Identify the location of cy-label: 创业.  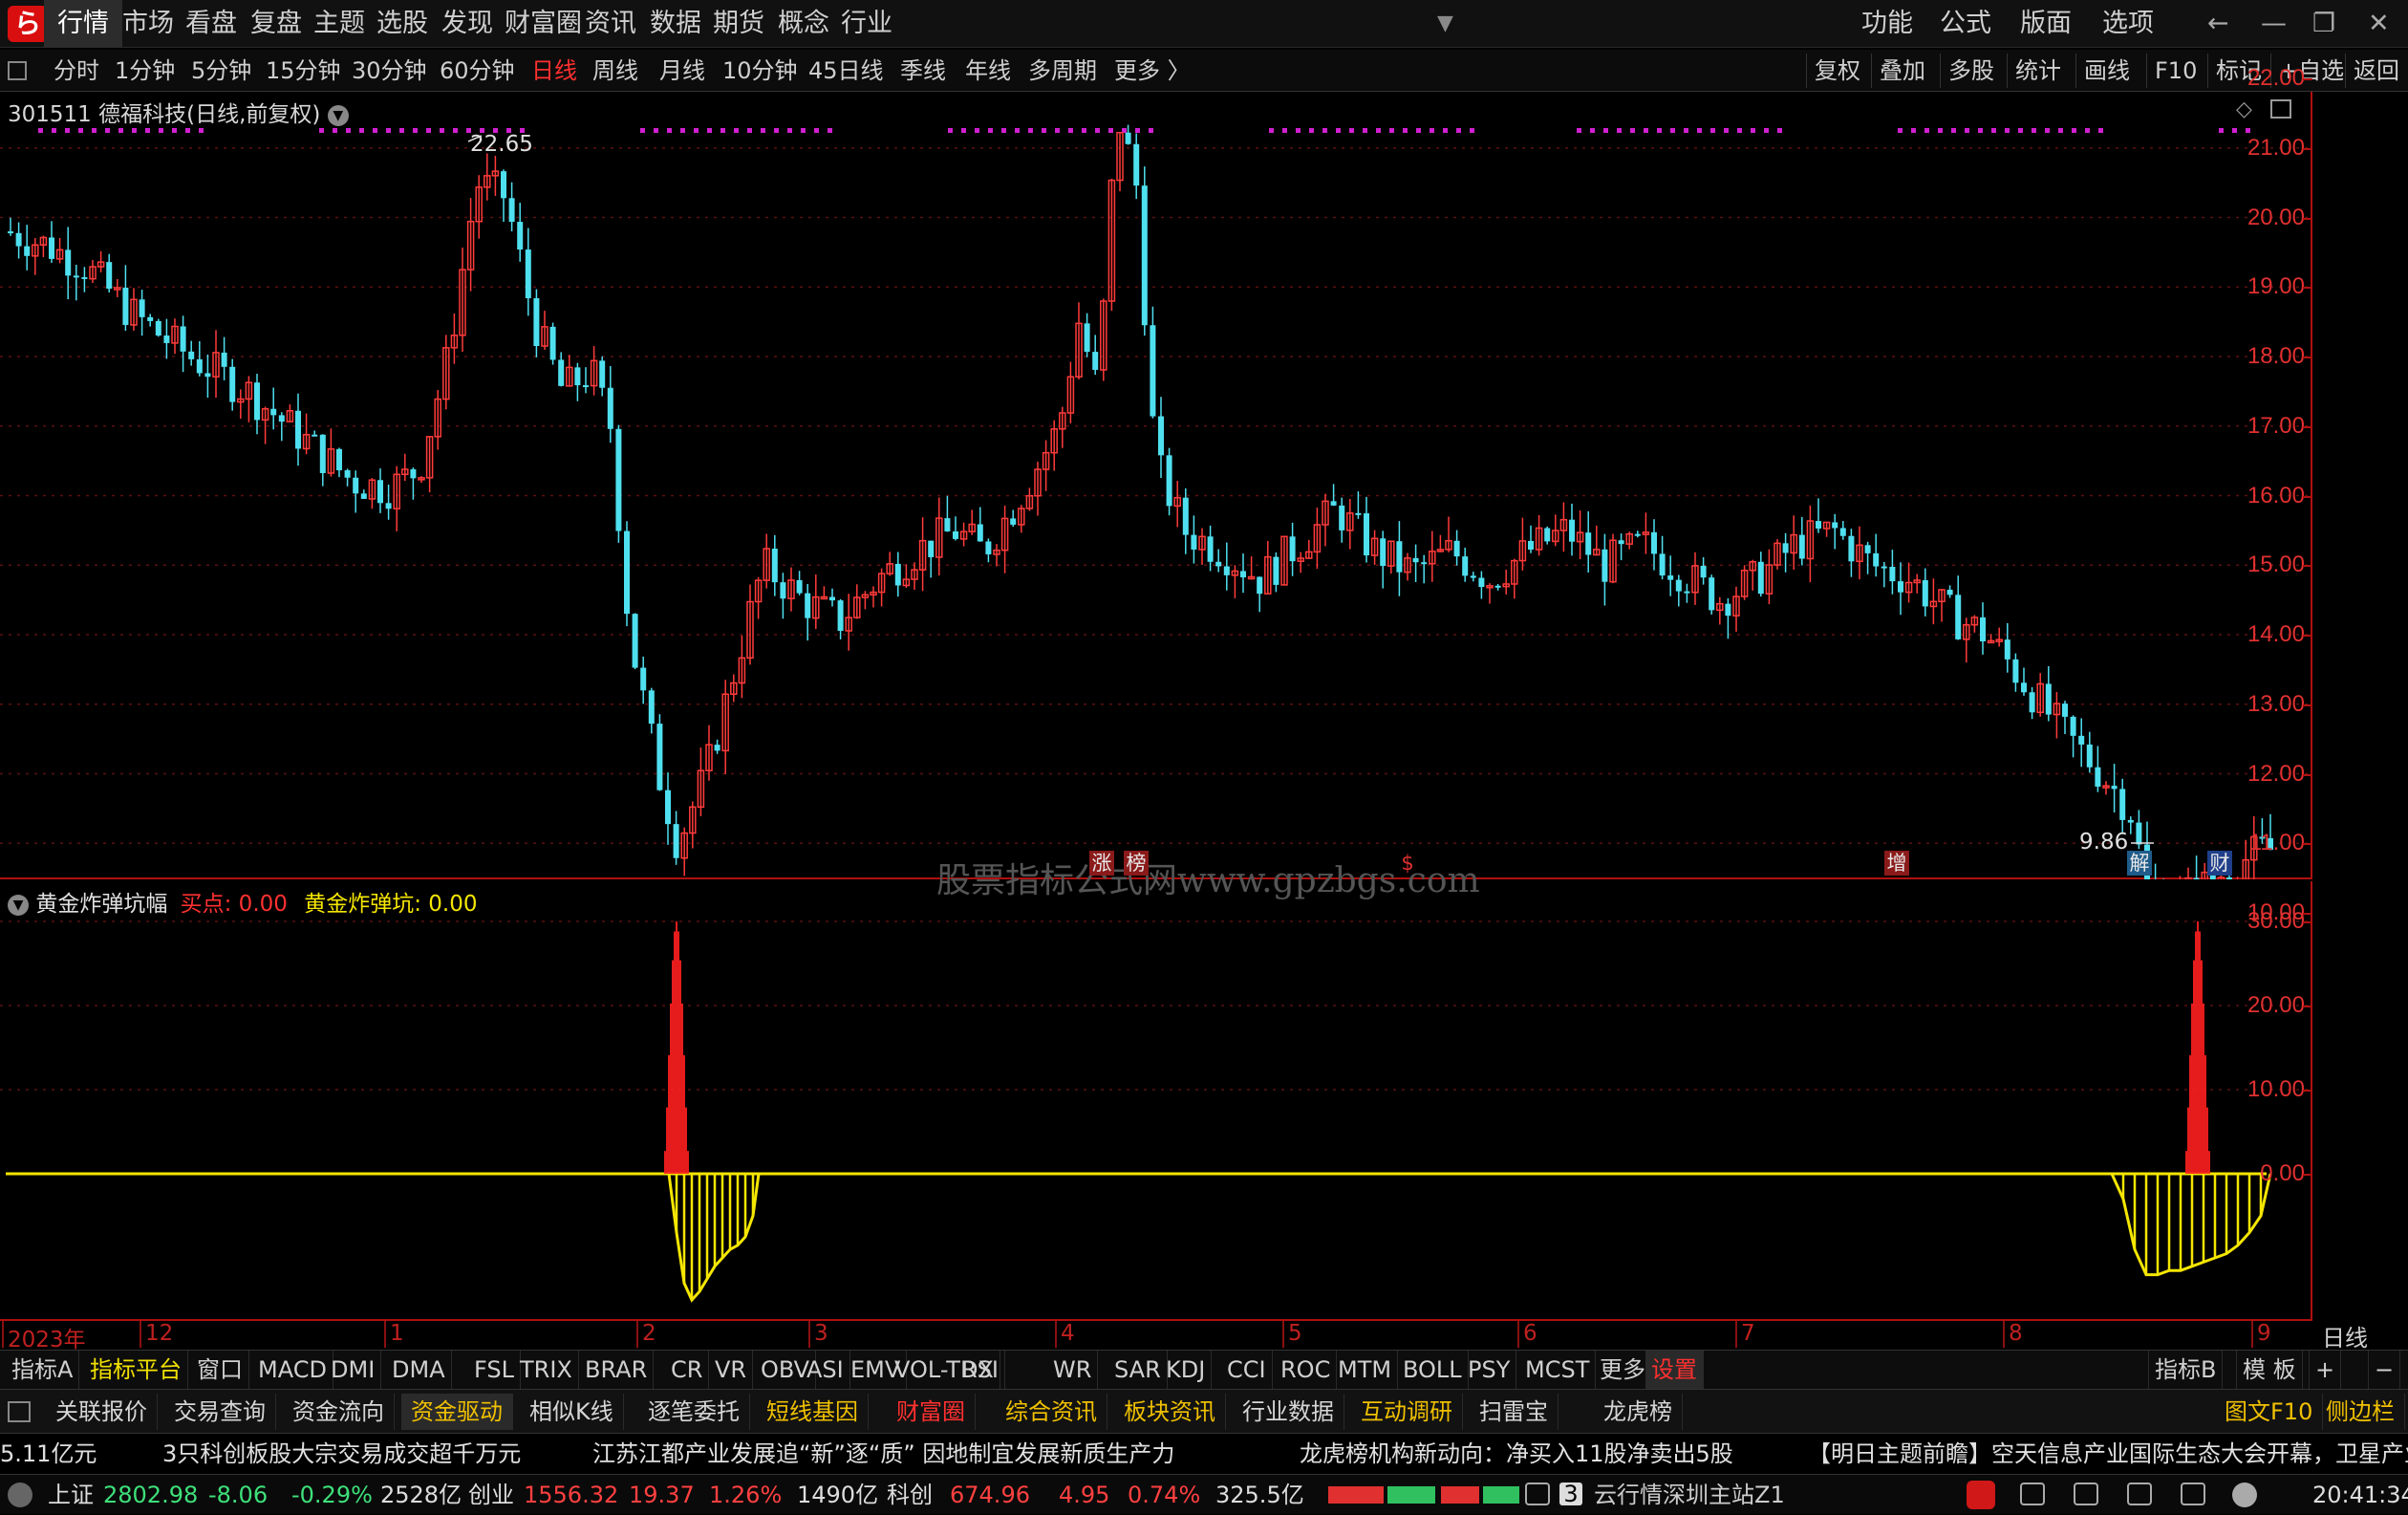
(491, 1495).